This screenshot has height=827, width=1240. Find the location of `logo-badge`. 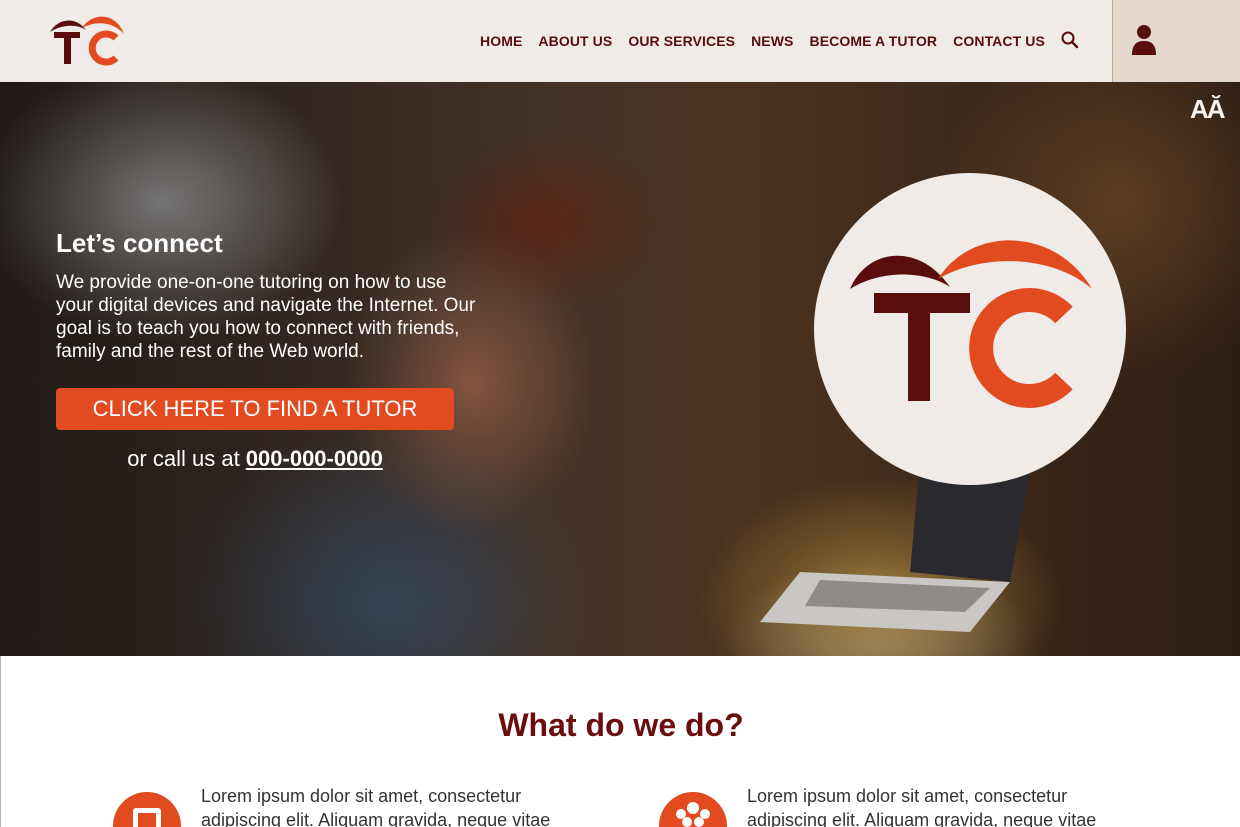

logo-badge is located at coordinates (970, 329).